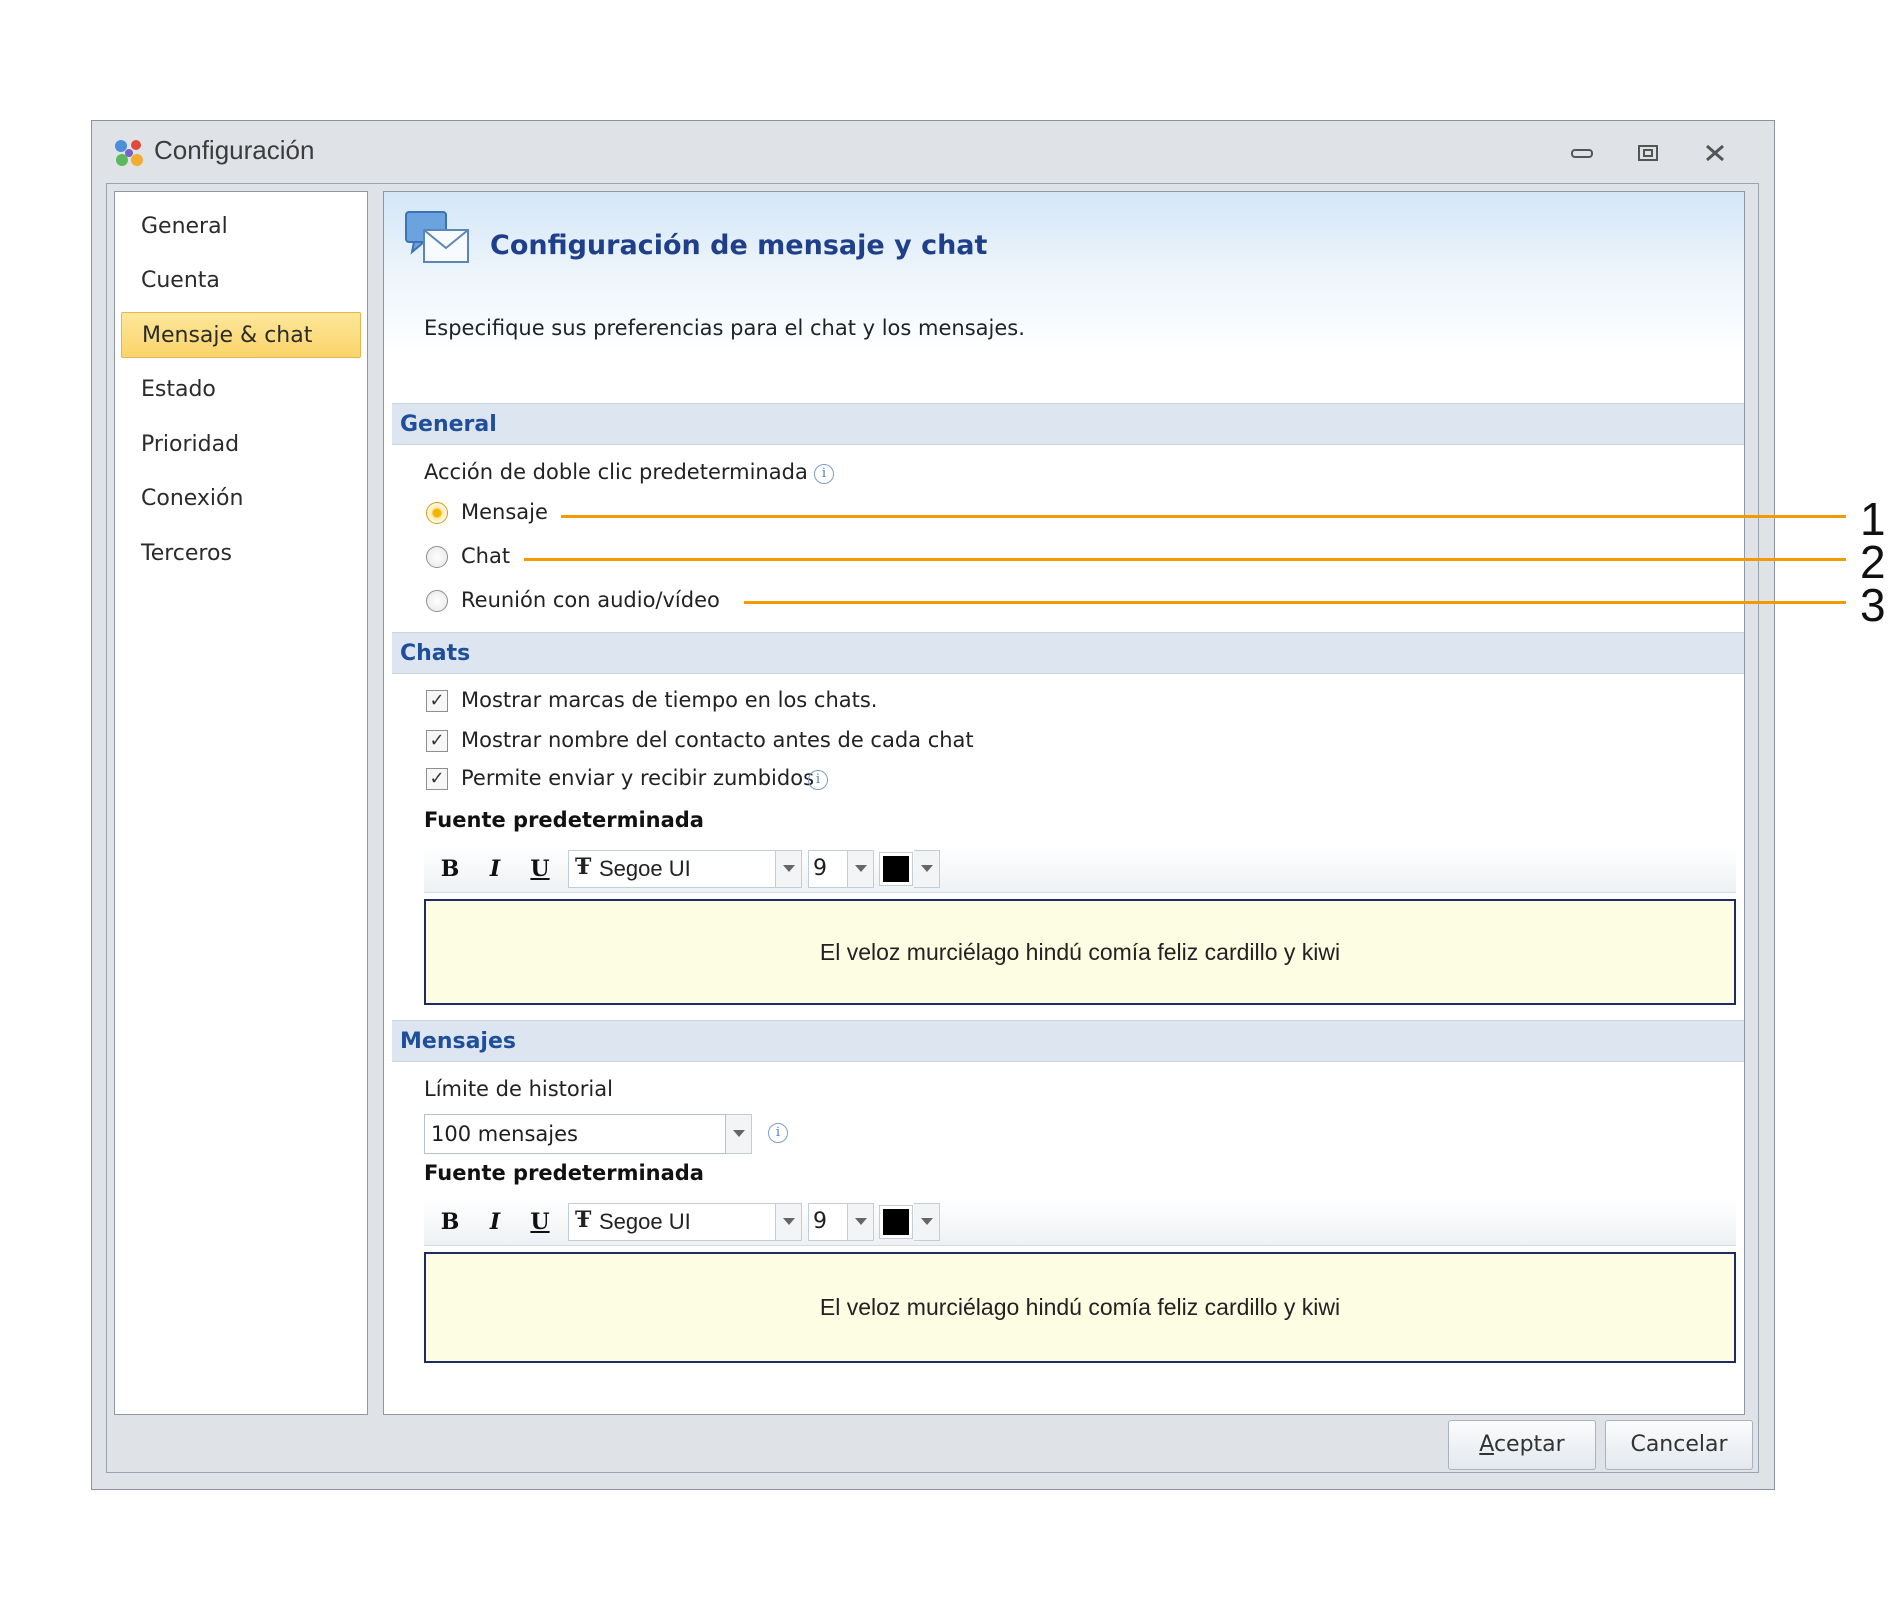 This screenshot has height=1613, width=1895. I want to click on history-limit-dropdown, so click(739, 1134).